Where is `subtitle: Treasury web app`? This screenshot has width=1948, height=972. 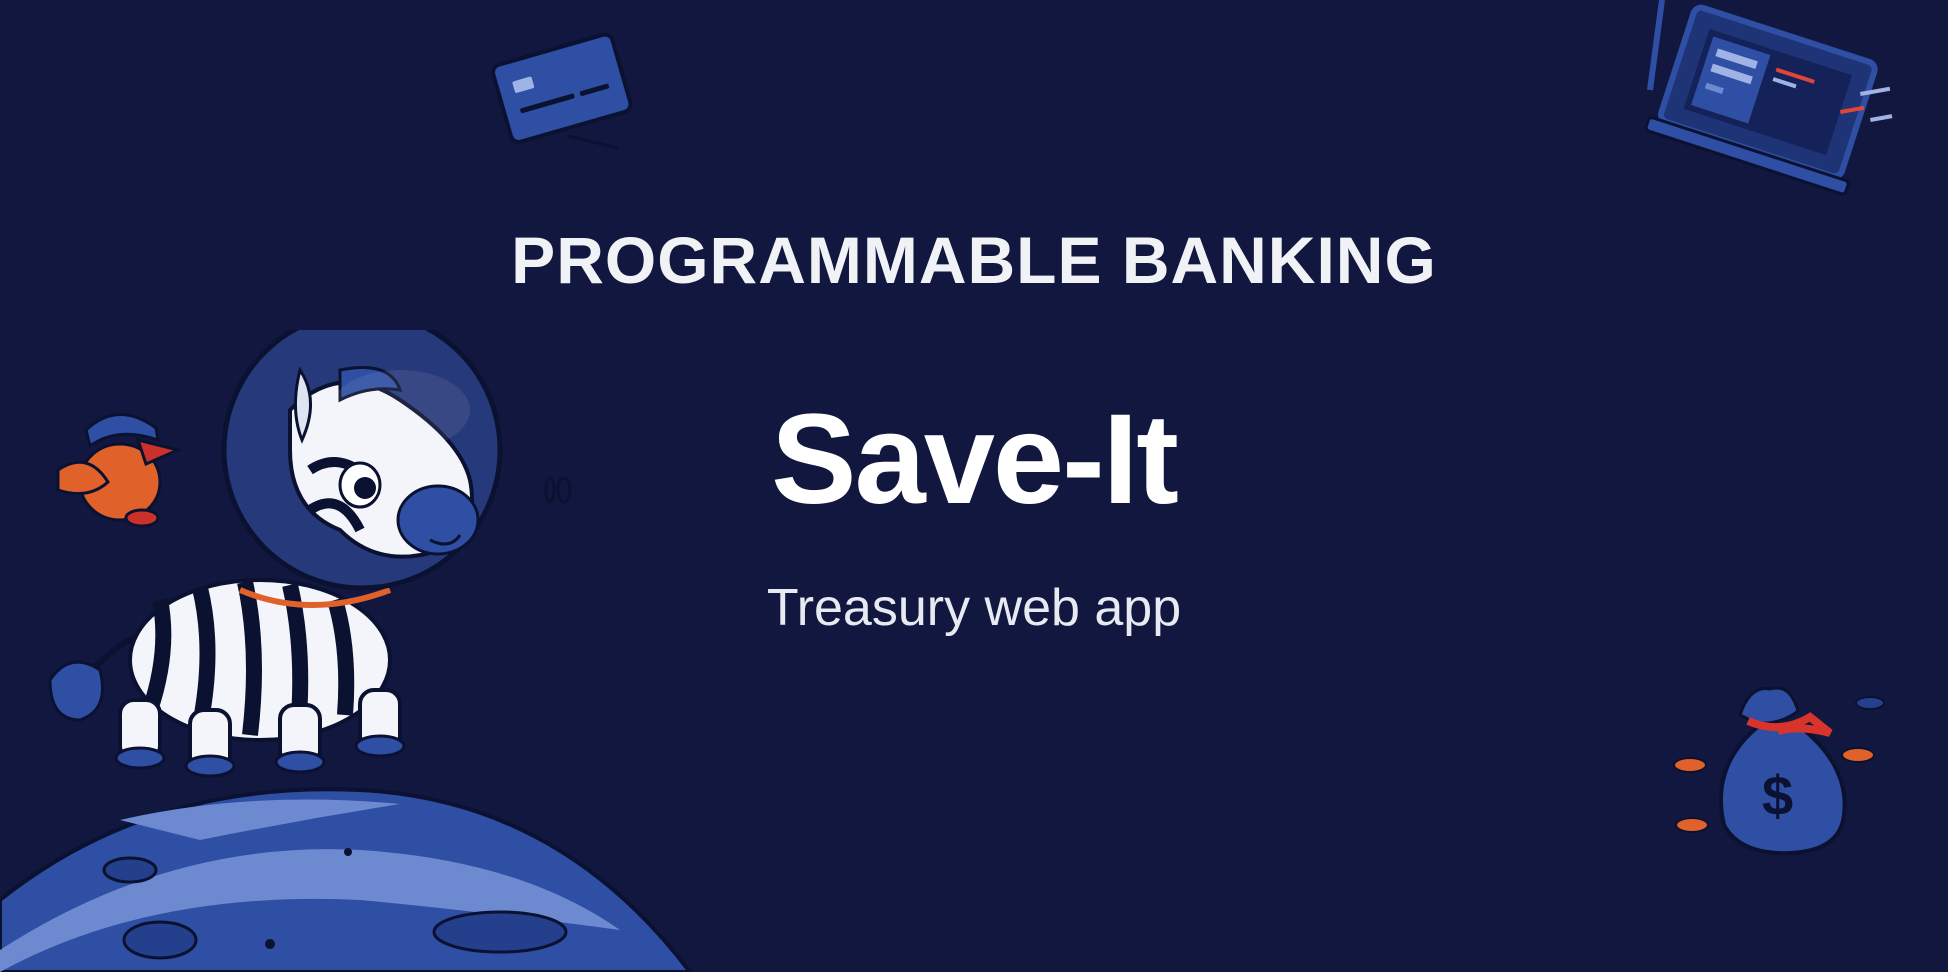
subtitle: Treasury web app is located at coordinates (974, 608).